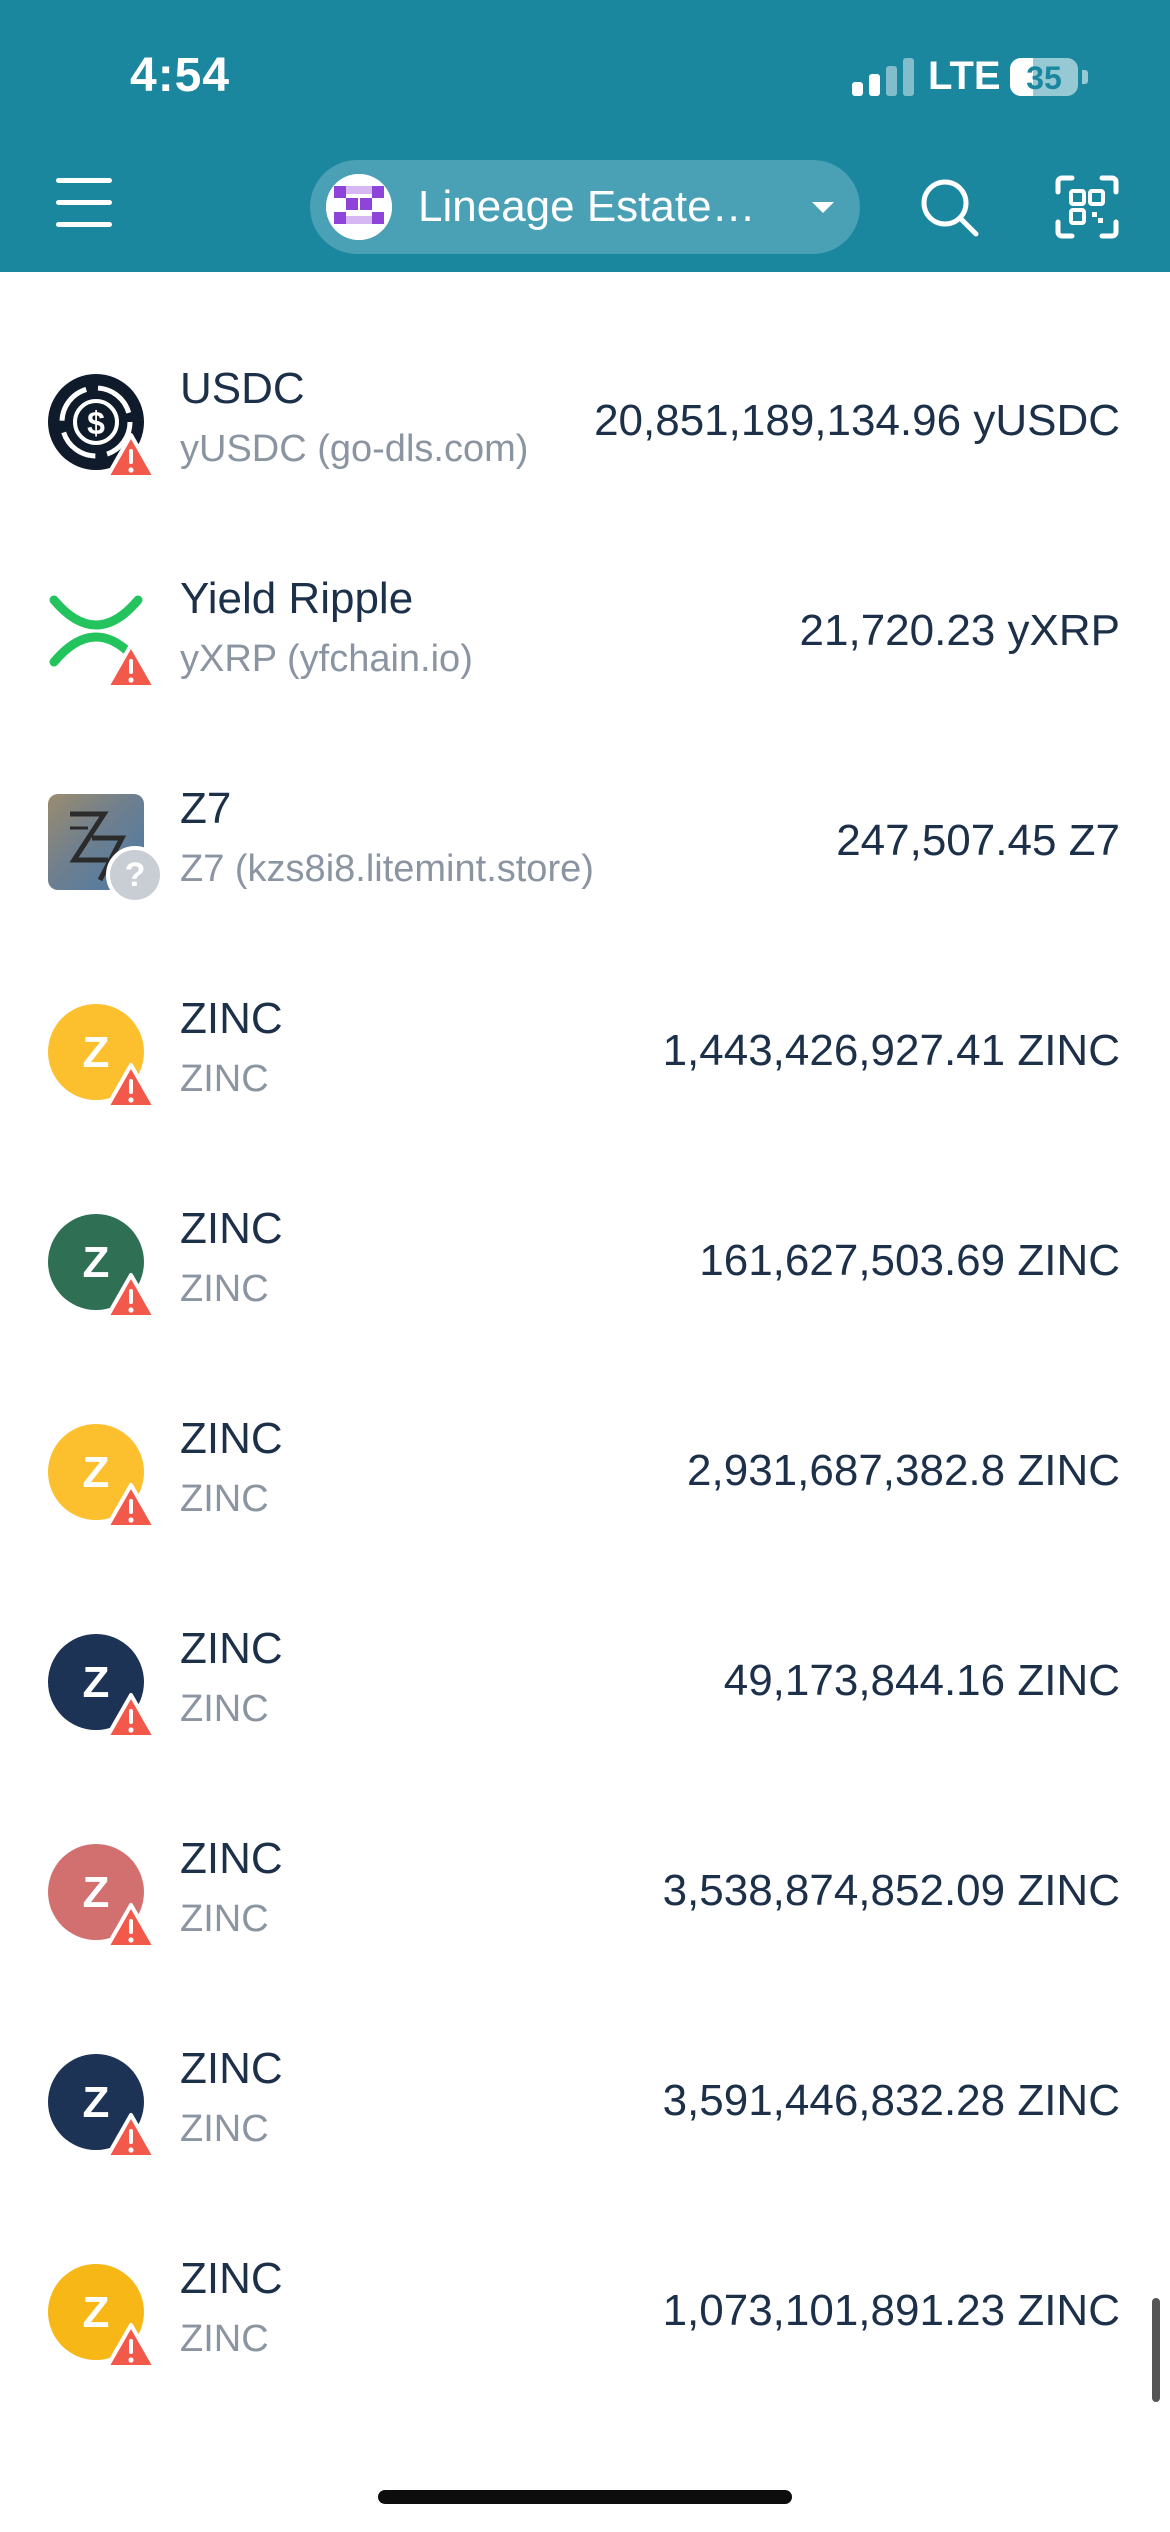  I want to click on network-type: LTE, so click(964, 76).